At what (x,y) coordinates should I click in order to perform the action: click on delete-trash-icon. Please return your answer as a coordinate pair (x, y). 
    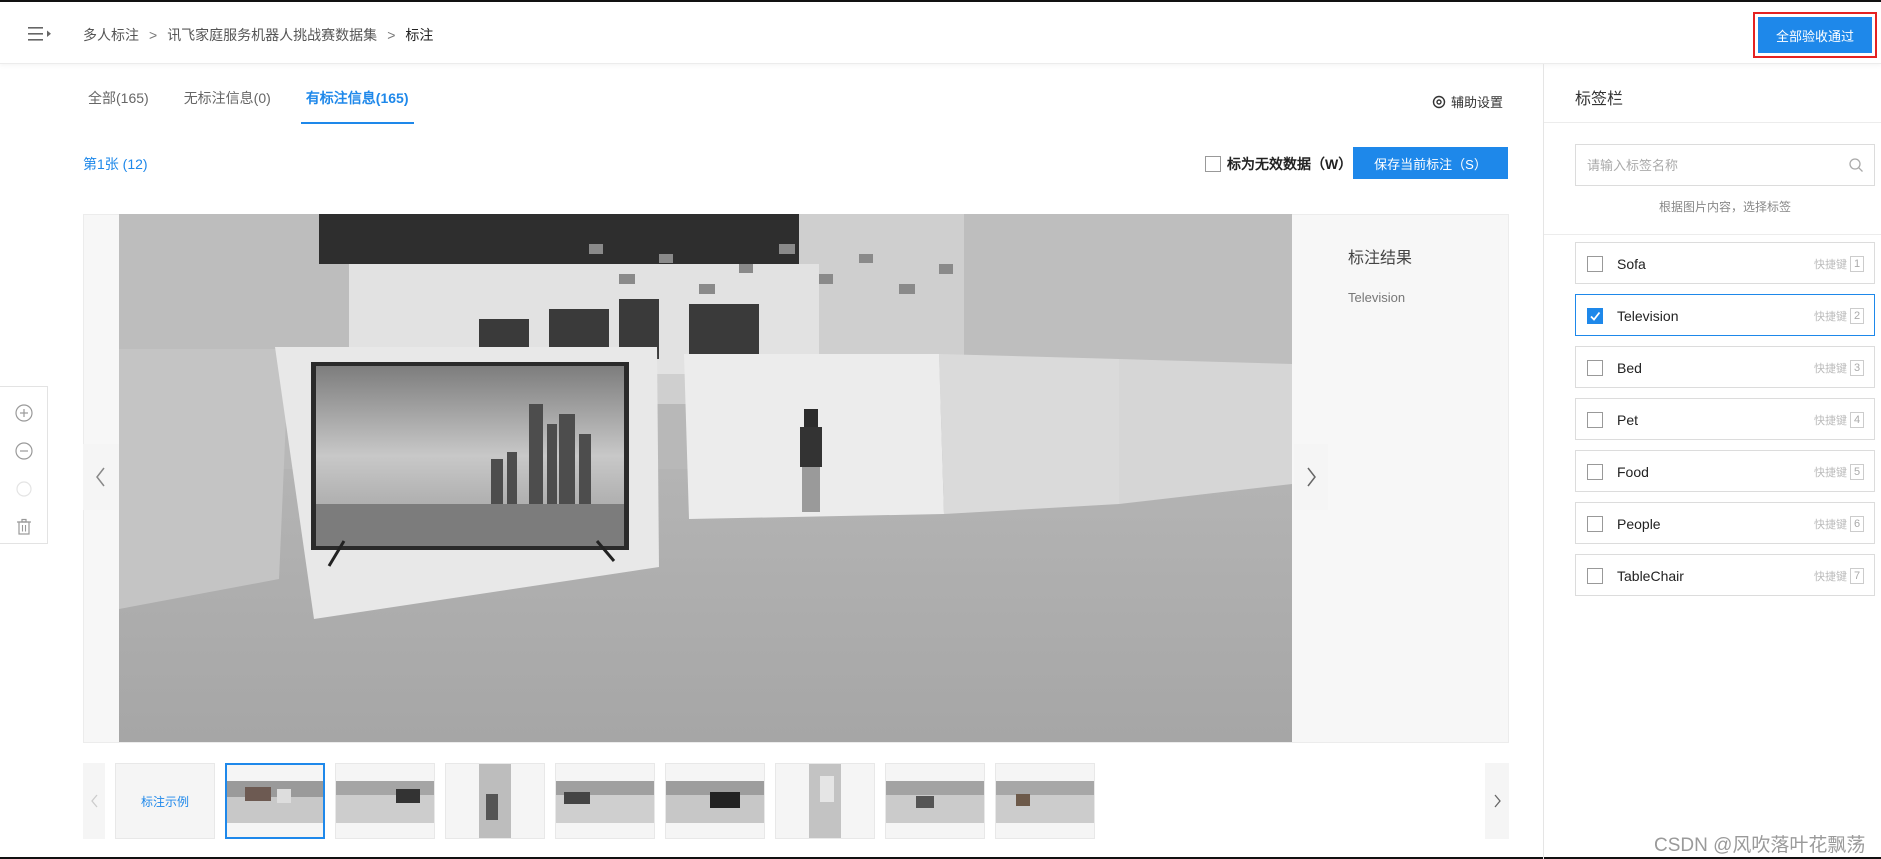
    Looking at the image, I should click on (24, 527).